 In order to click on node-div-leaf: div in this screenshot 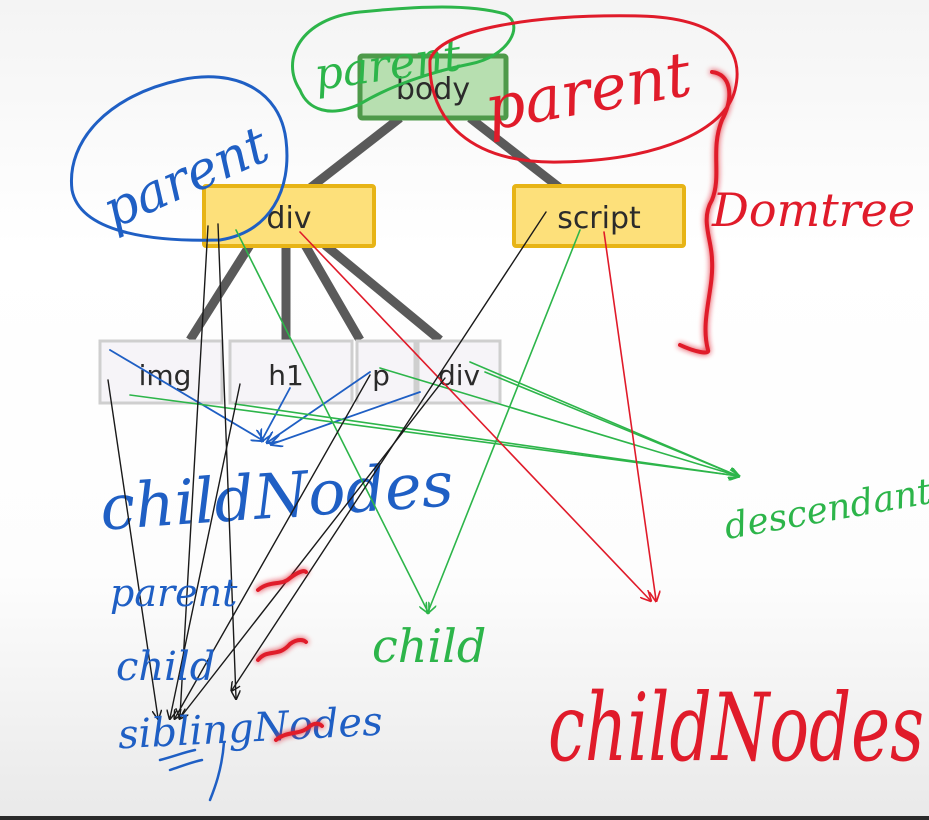, I will do `click(459, 372)`.